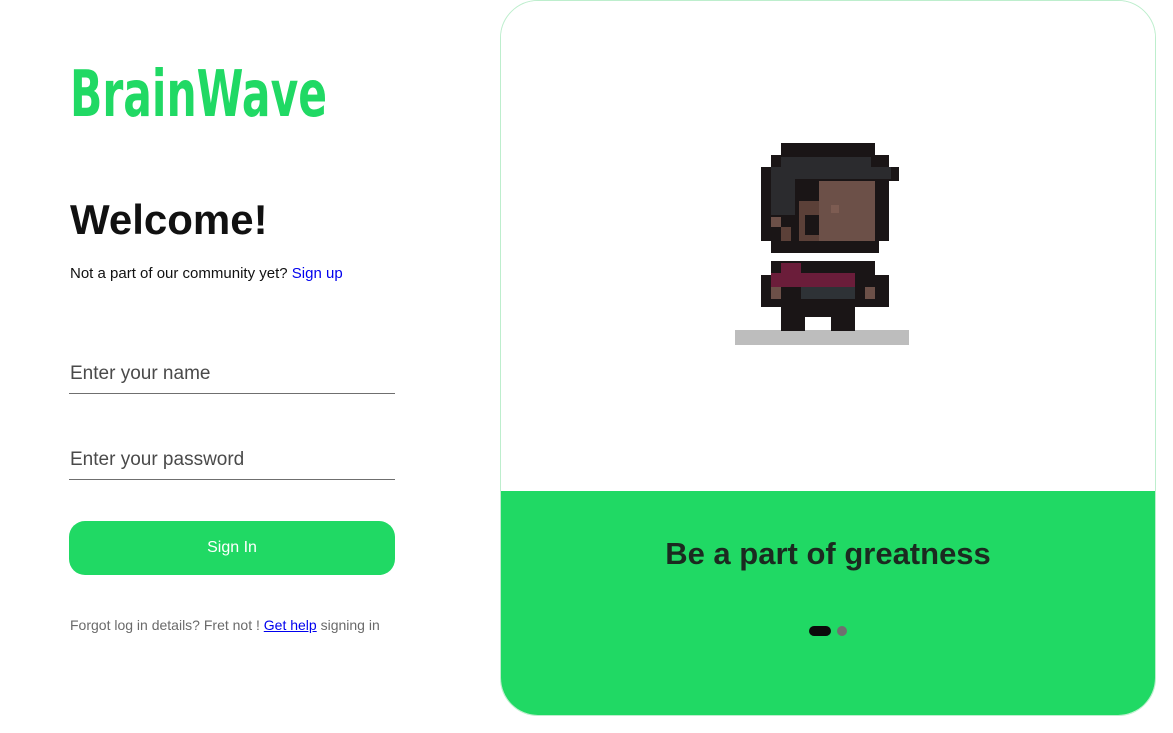 The image size is (1173, 733). Describe the element at coordinates (350, 625) in the screenshot. I see `forgot-suffix: signing in` at that location.